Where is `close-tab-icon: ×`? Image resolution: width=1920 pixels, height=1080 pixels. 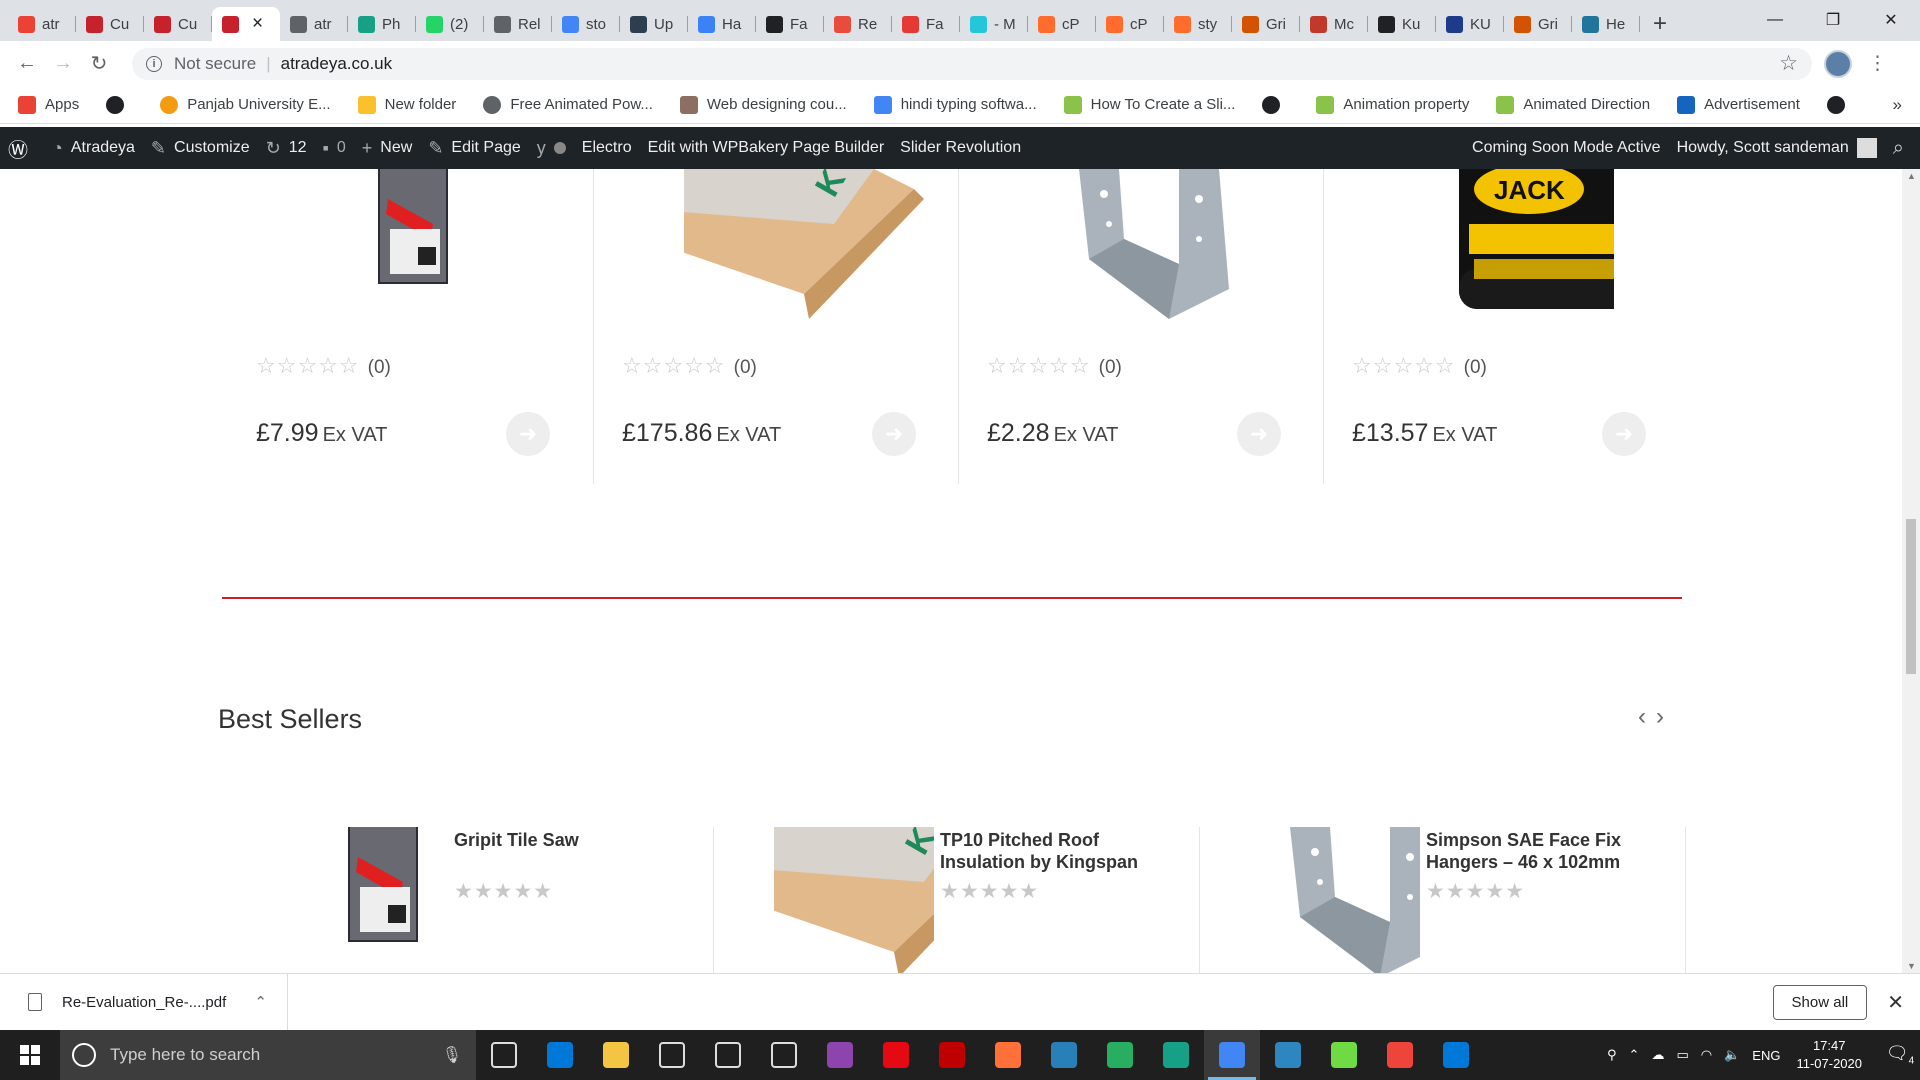
close-tab-icon: × is located at coordinates (257, 24).